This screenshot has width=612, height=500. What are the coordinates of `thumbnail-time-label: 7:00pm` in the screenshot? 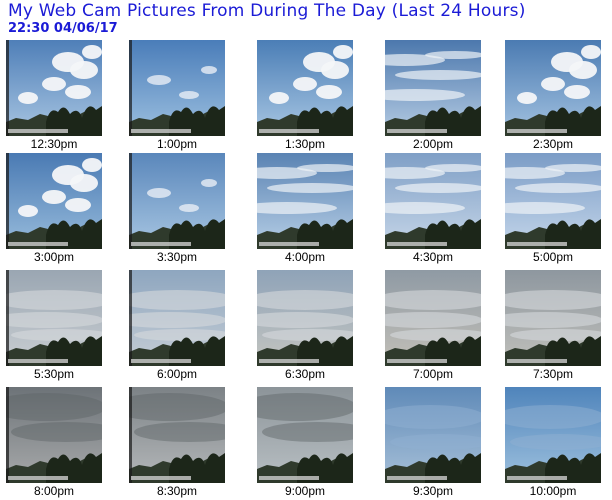 It's located at (433, 374).